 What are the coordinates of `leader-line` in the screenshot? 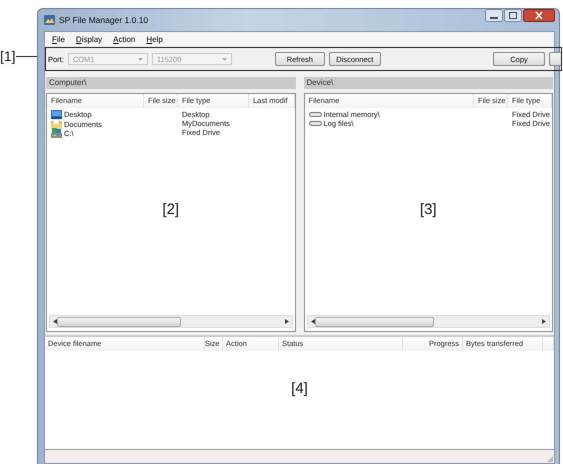 It's located at (26, 56).